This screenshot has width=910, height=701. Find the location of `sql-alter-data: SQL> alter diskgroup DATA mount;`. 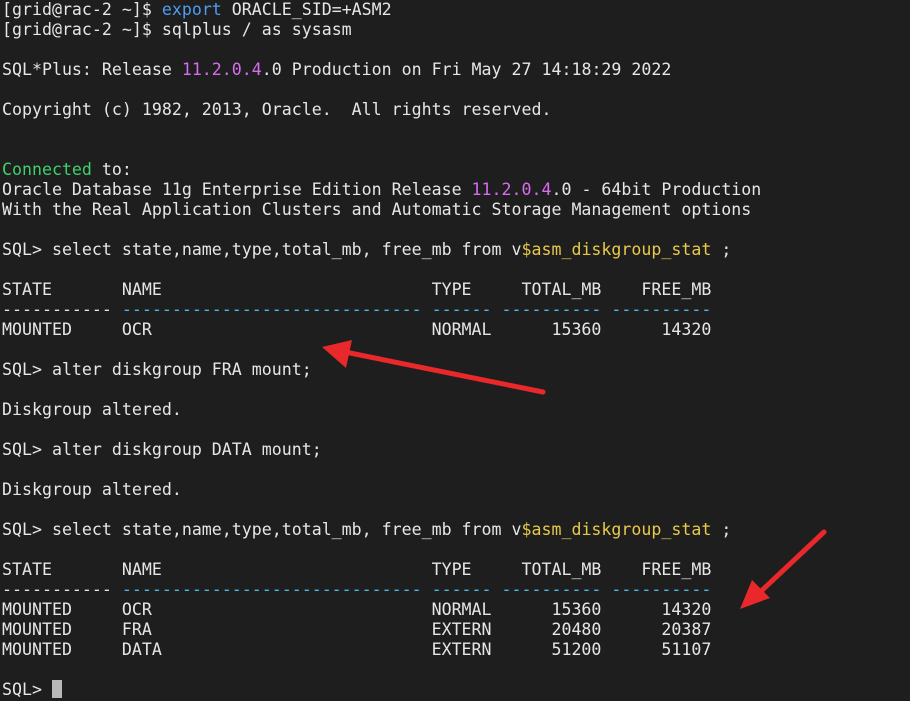

sql-alter-data: SQL> alter diskgroup DATA mount; is located at coordinates (162, 449).